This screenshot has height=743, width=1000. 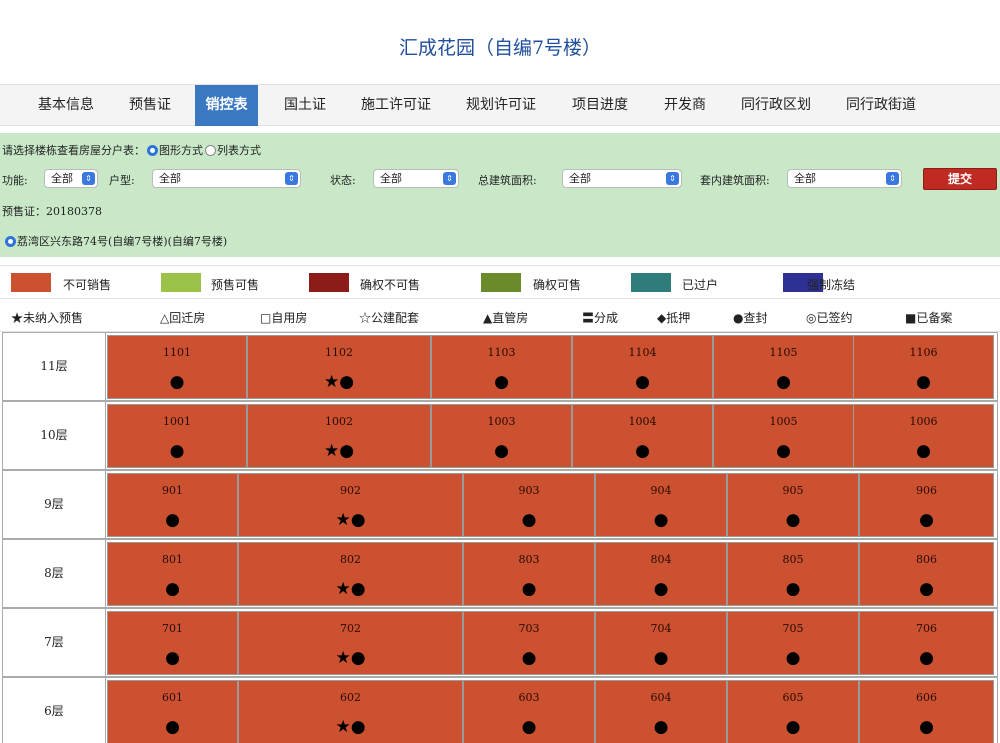 I want to click on floor-row: 11层 1101 ● 1102 ★● 1103 ● 1104 ● 1105 ● 1106 ●, so click(x=500, y=366).